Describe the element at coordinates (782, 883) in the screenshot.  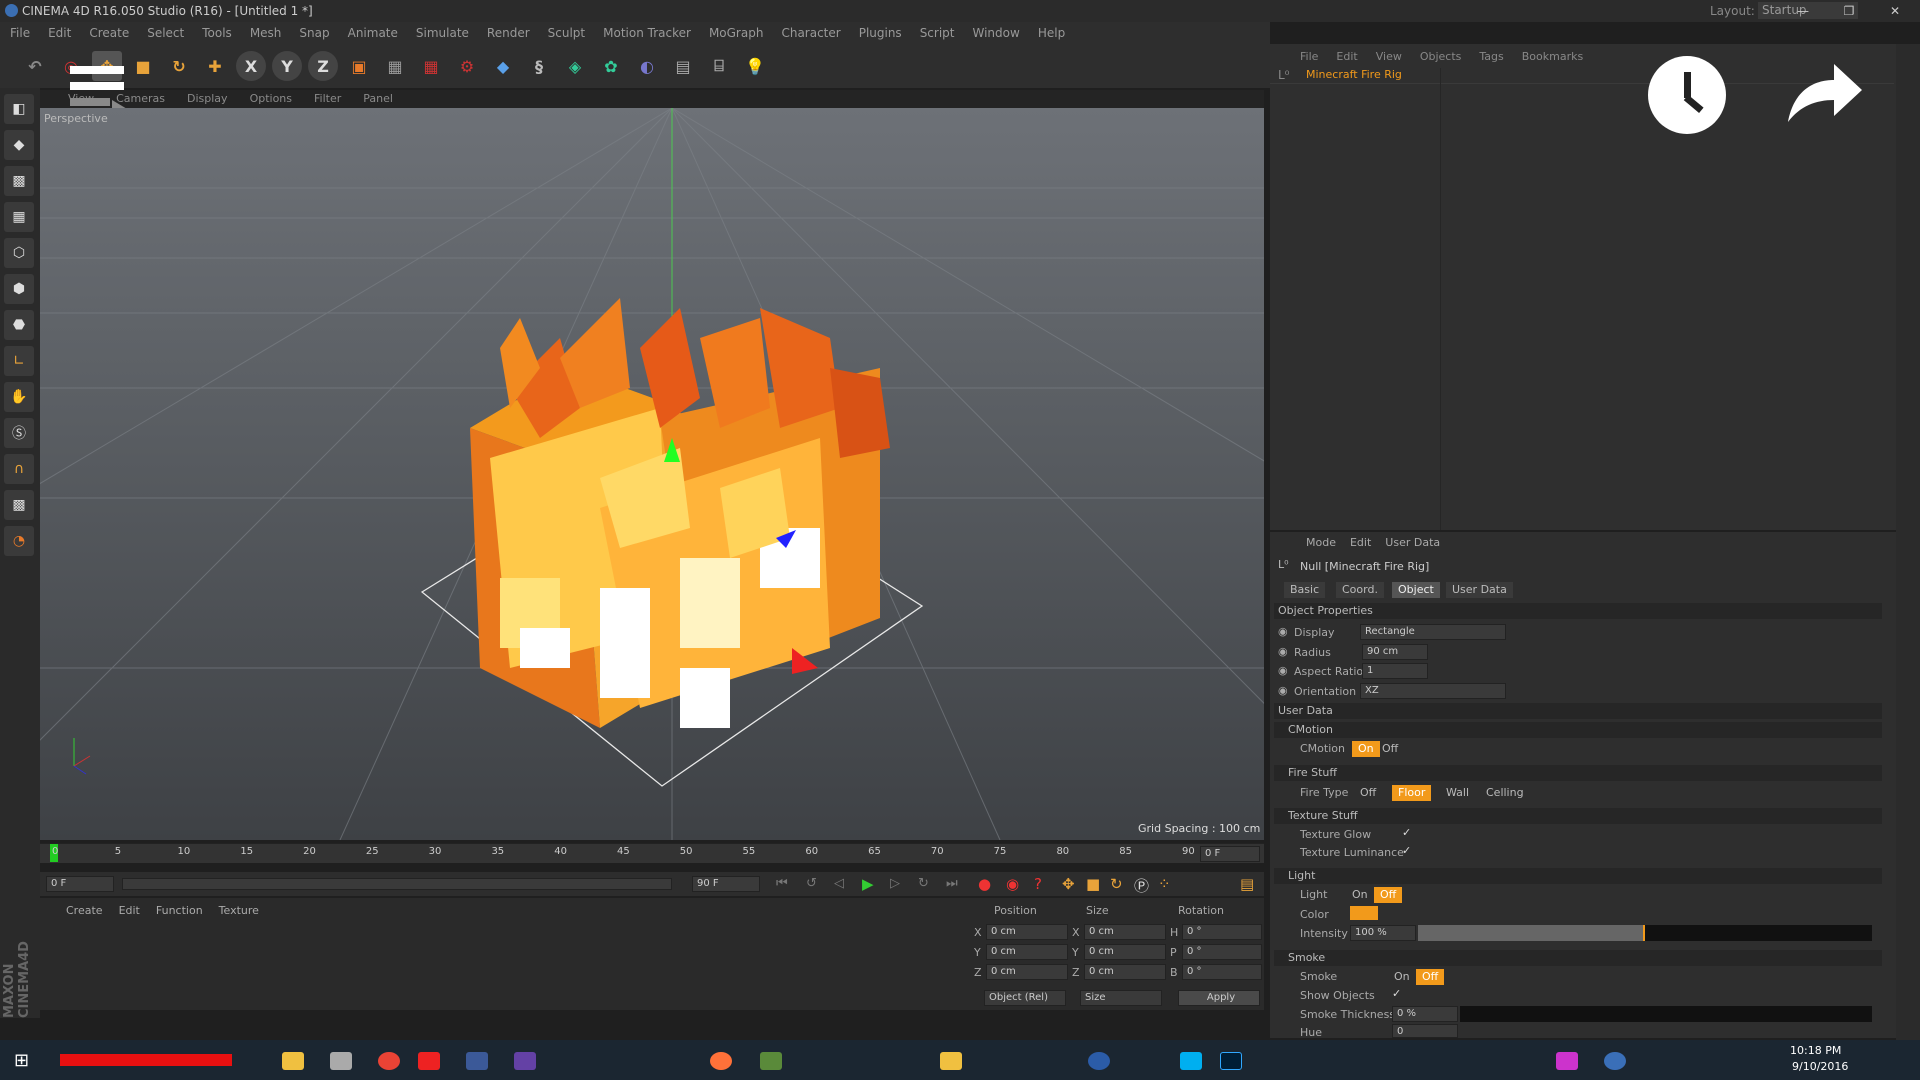
I see `goto-start-icon: ⏮` at that location.